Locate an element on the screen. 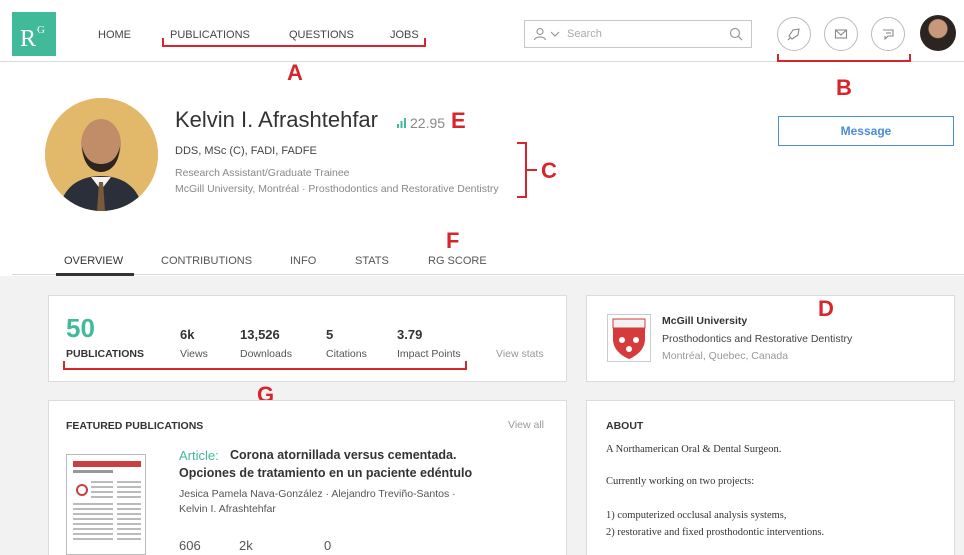 The height and width of the screenshot is (555, 964). envelope-icon is located at coordinates (841, 34).